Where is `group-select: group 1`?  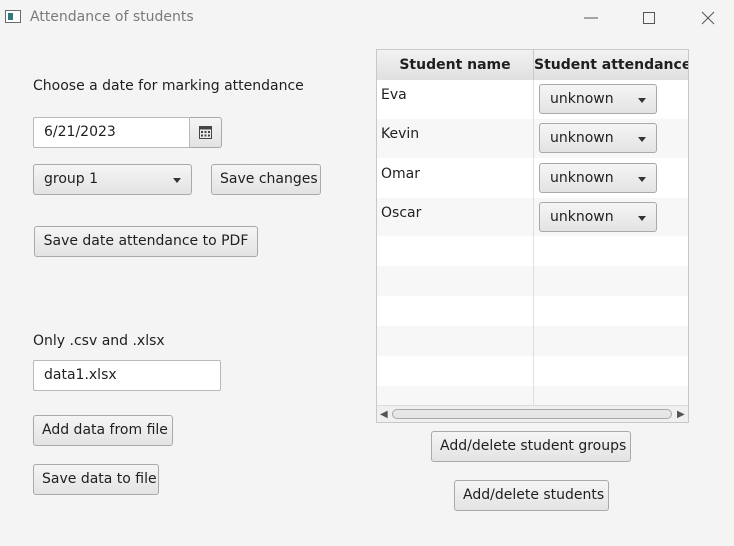
group-select: group 1 is located at coordinates (112, 179).